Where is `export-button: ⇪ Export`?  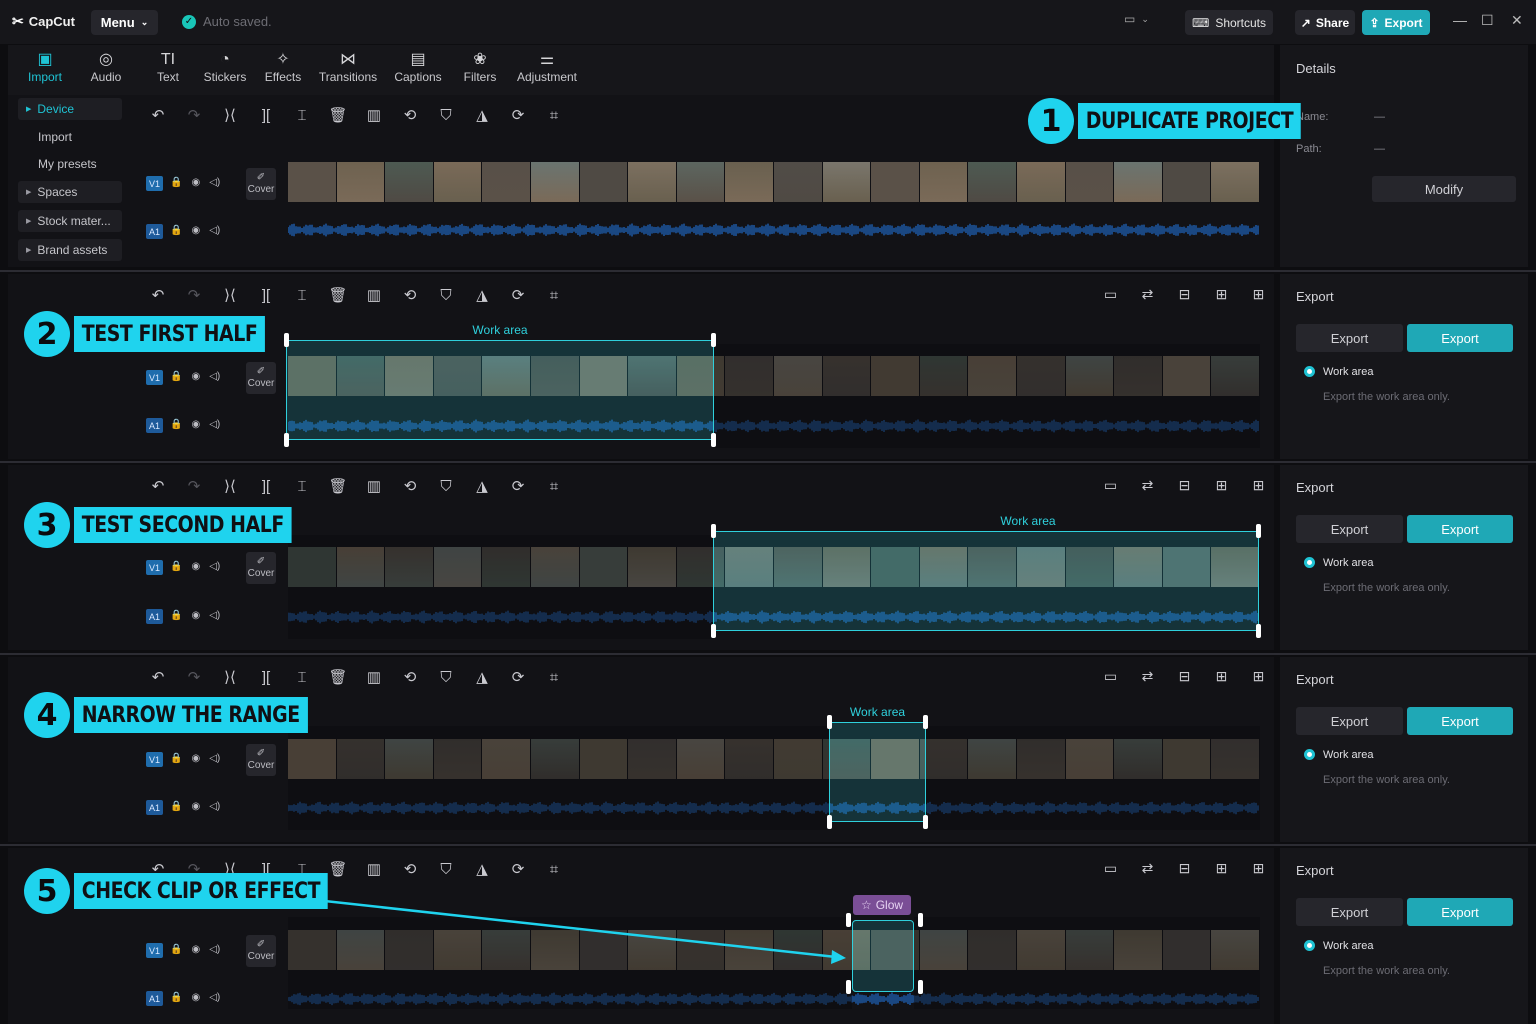 export-button: ⇪ Export is located at coordinates (1396, 22).